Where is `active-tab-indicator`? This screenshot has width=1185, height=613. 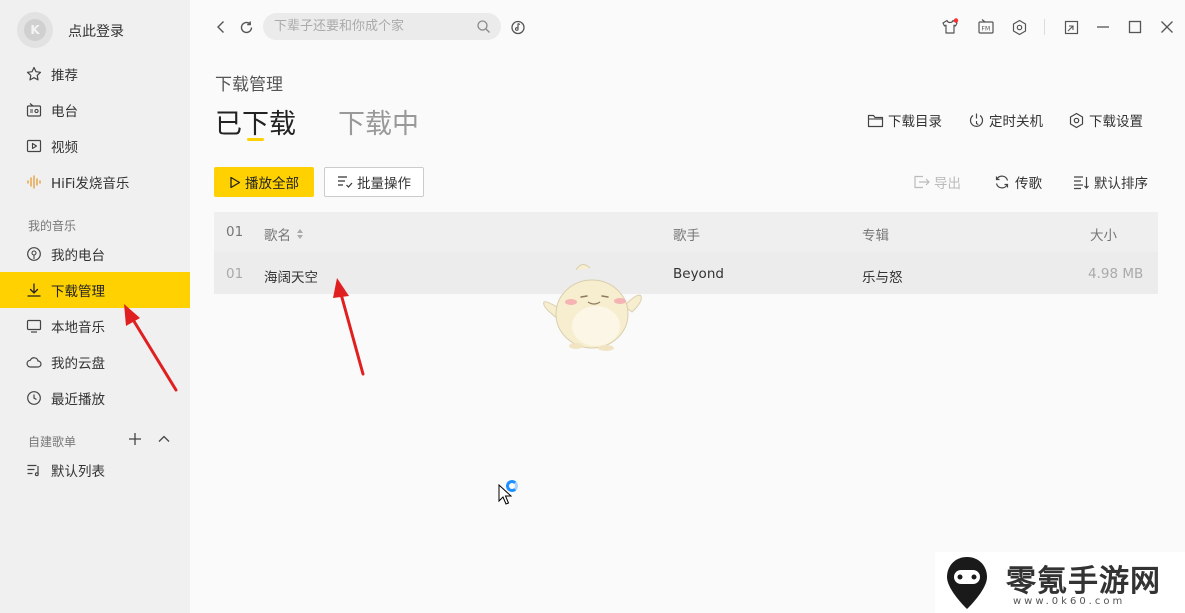 active-tab-indicator is located at coordinates (255, 139).